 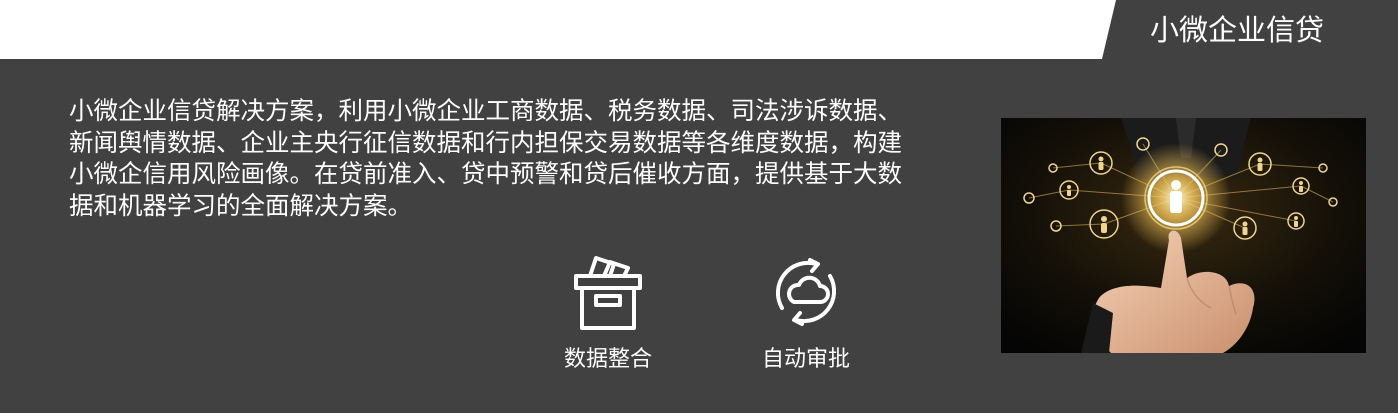 What do you see at coordinates (1183, 235) in the screenshot?
I see `network-hand-image` at bounding box center [1183, 235].